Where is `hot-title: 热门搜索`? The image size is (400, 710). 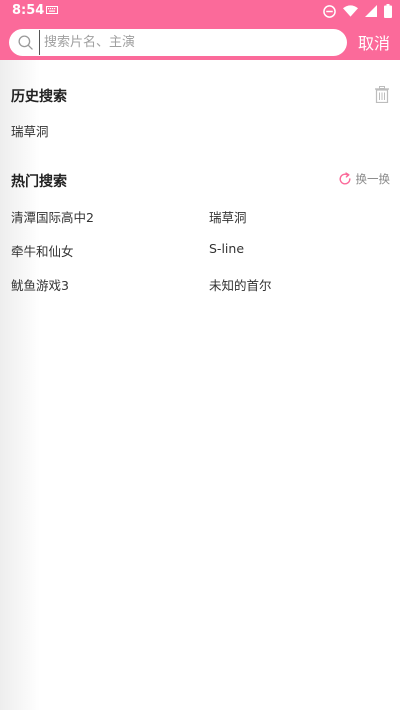 hot-title: 热门搜索 is located at coordinates (39, 182).